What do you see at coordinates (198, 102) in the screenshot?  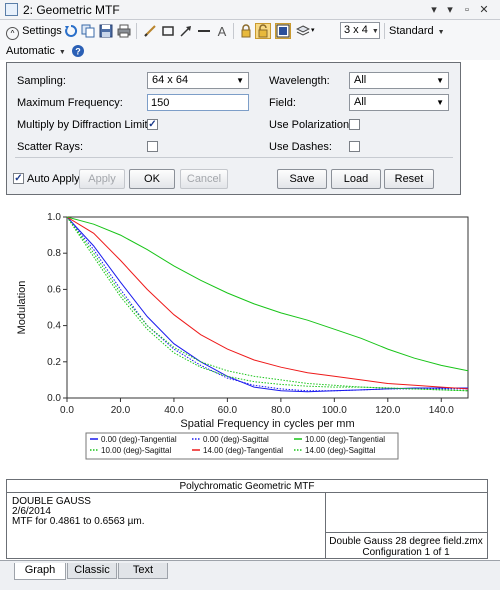 I see `max-frequency-input` at bounding box center [198, 102].